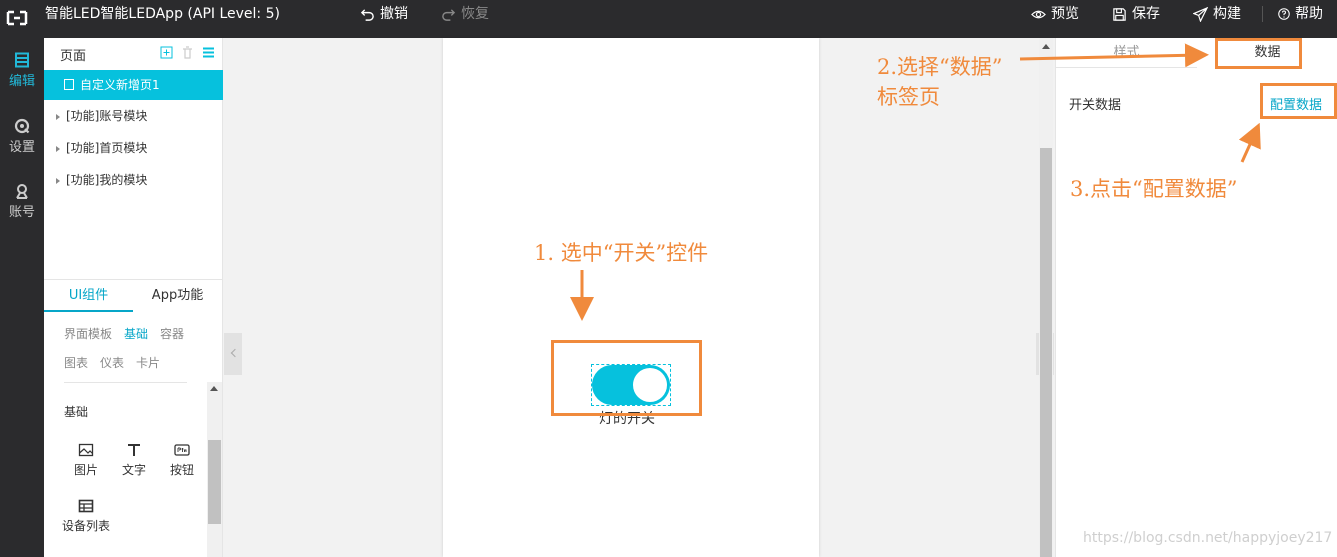 Image resolution: width=1337 pixels, height=557 pixels. I want to click on save-label: 保存, so click(1146, 14).